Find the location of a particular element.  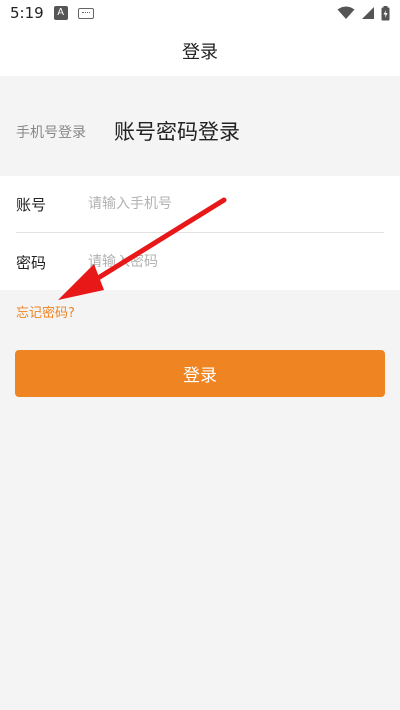

password-input is located at coordinates (233, 262).